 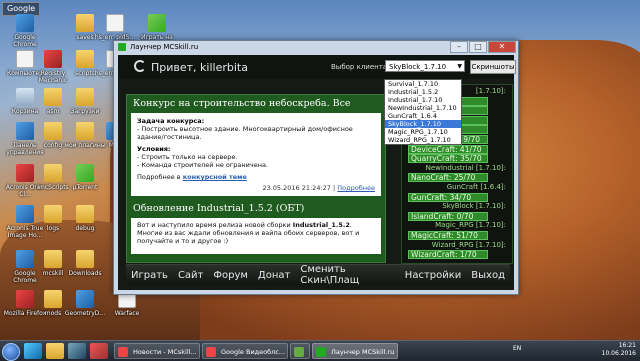 I want to click on server-status-bar: QuarryCraft: 35/70, so click(x=448, y=159).